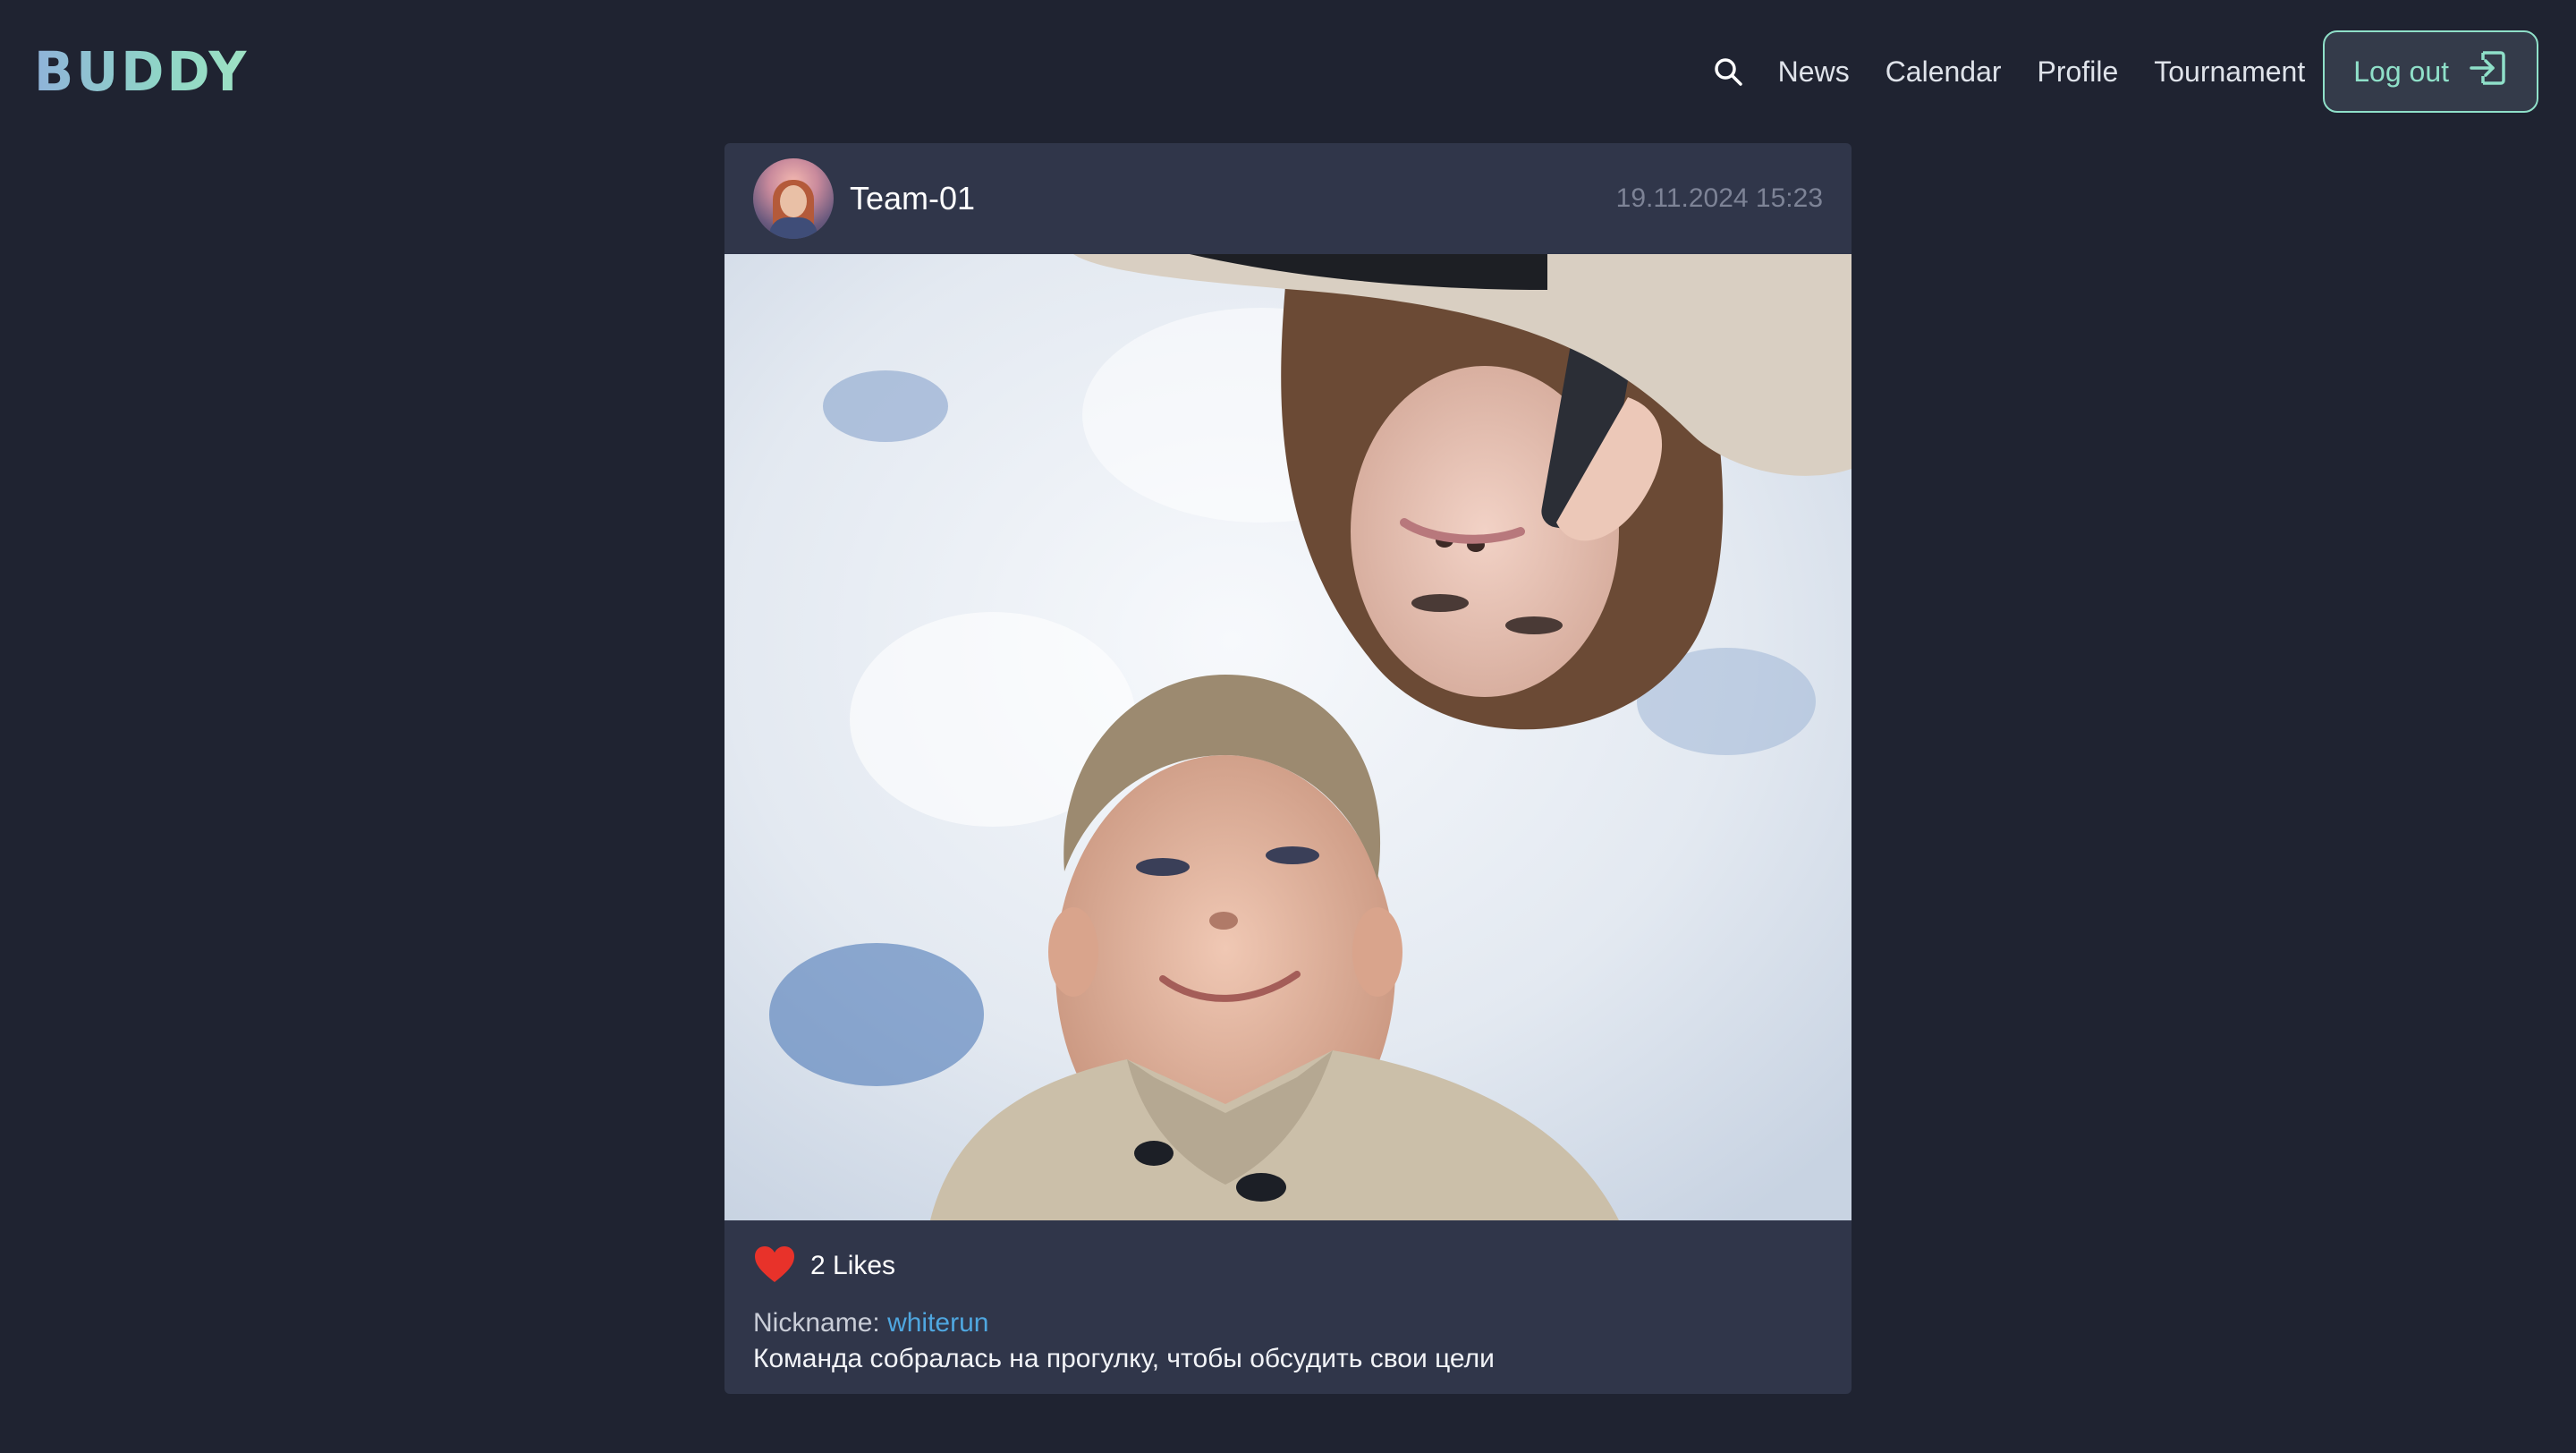 The width and height of the screenshot is (2576, 1453). Describe the element at coordinates (774, 1266) in the screenshot. I see `heart-icon` at that location.